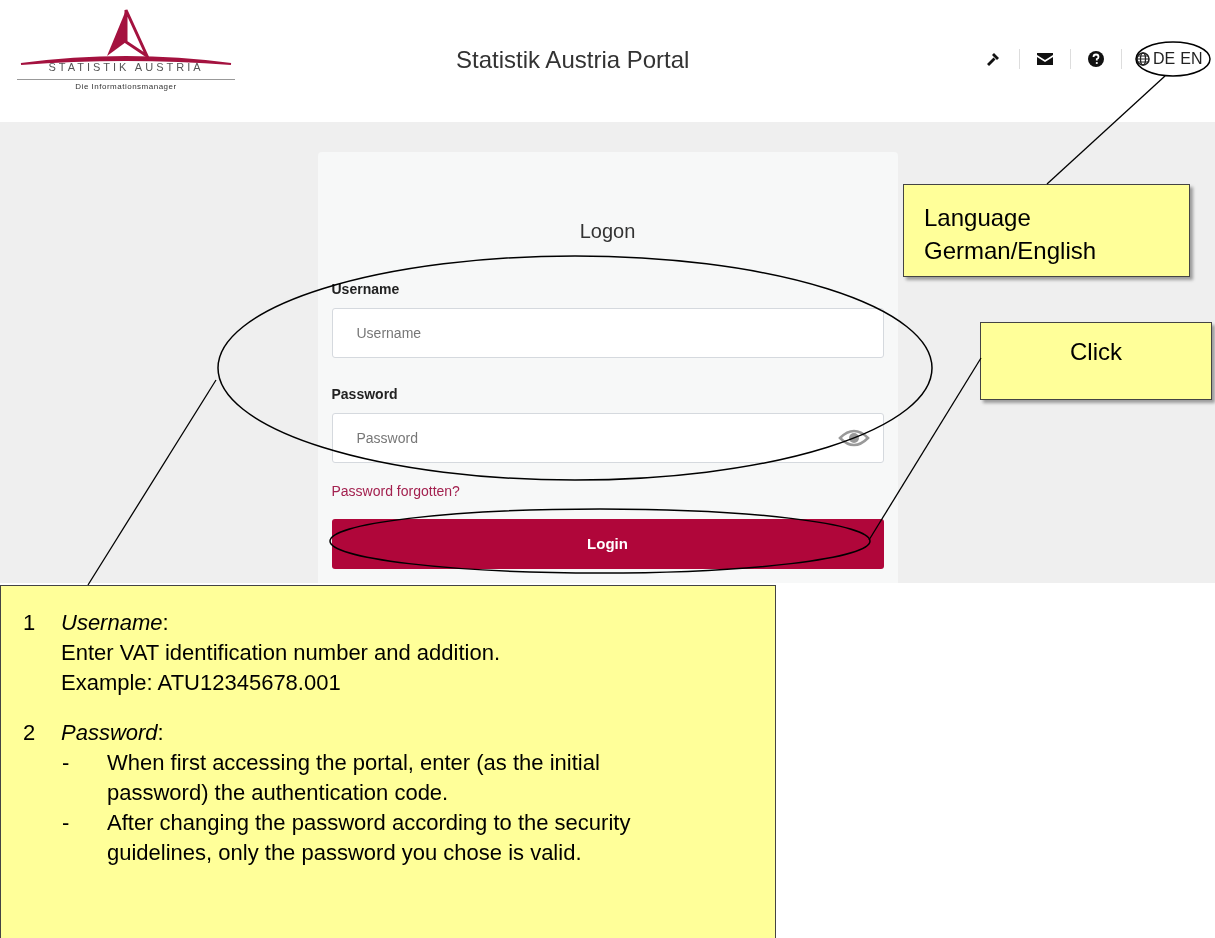 The width and height of the screenshot is (1215, 938). Describe the element at coordinates (1143, 59) in the screenshot. I see `globe-icon` at that location.